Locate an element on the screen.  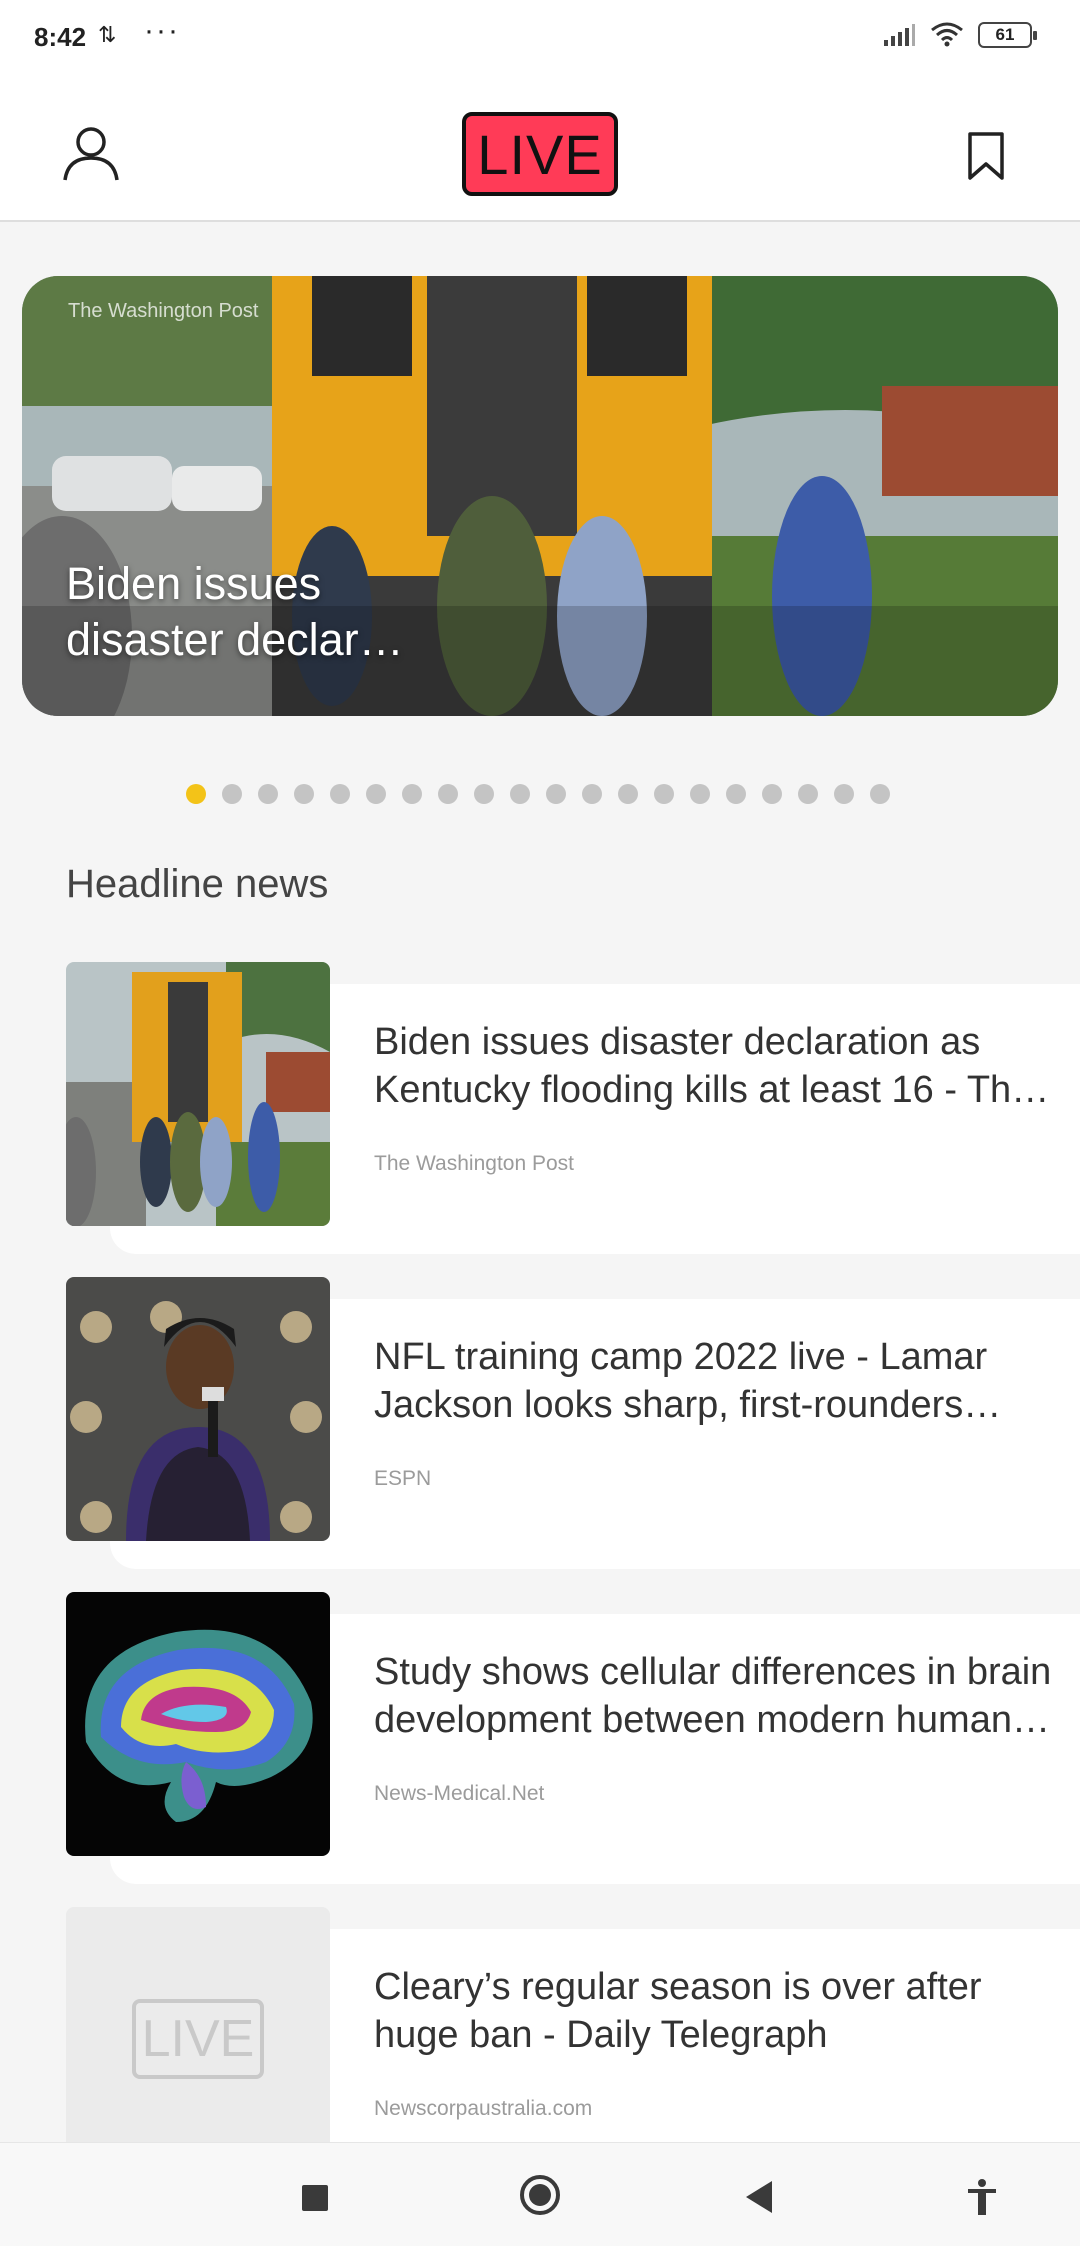
status-icons: 61 is located at coordinates (959, 35).